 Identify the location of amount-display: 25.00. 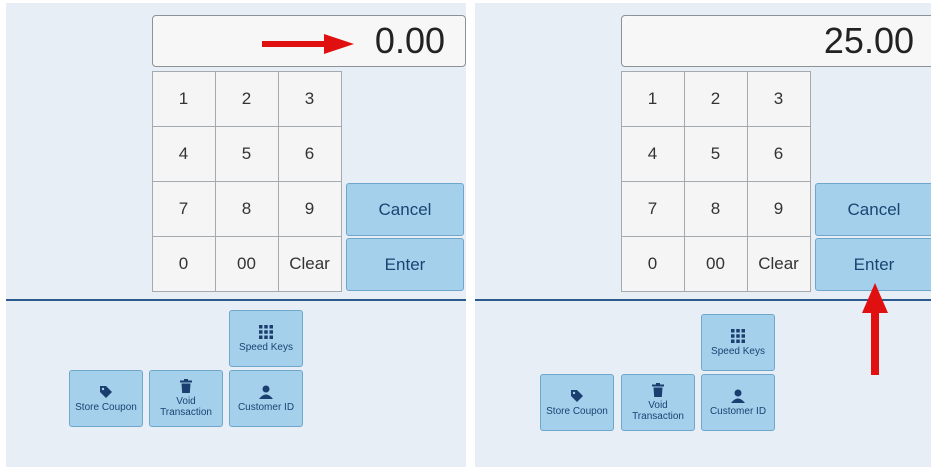
(776, 41).